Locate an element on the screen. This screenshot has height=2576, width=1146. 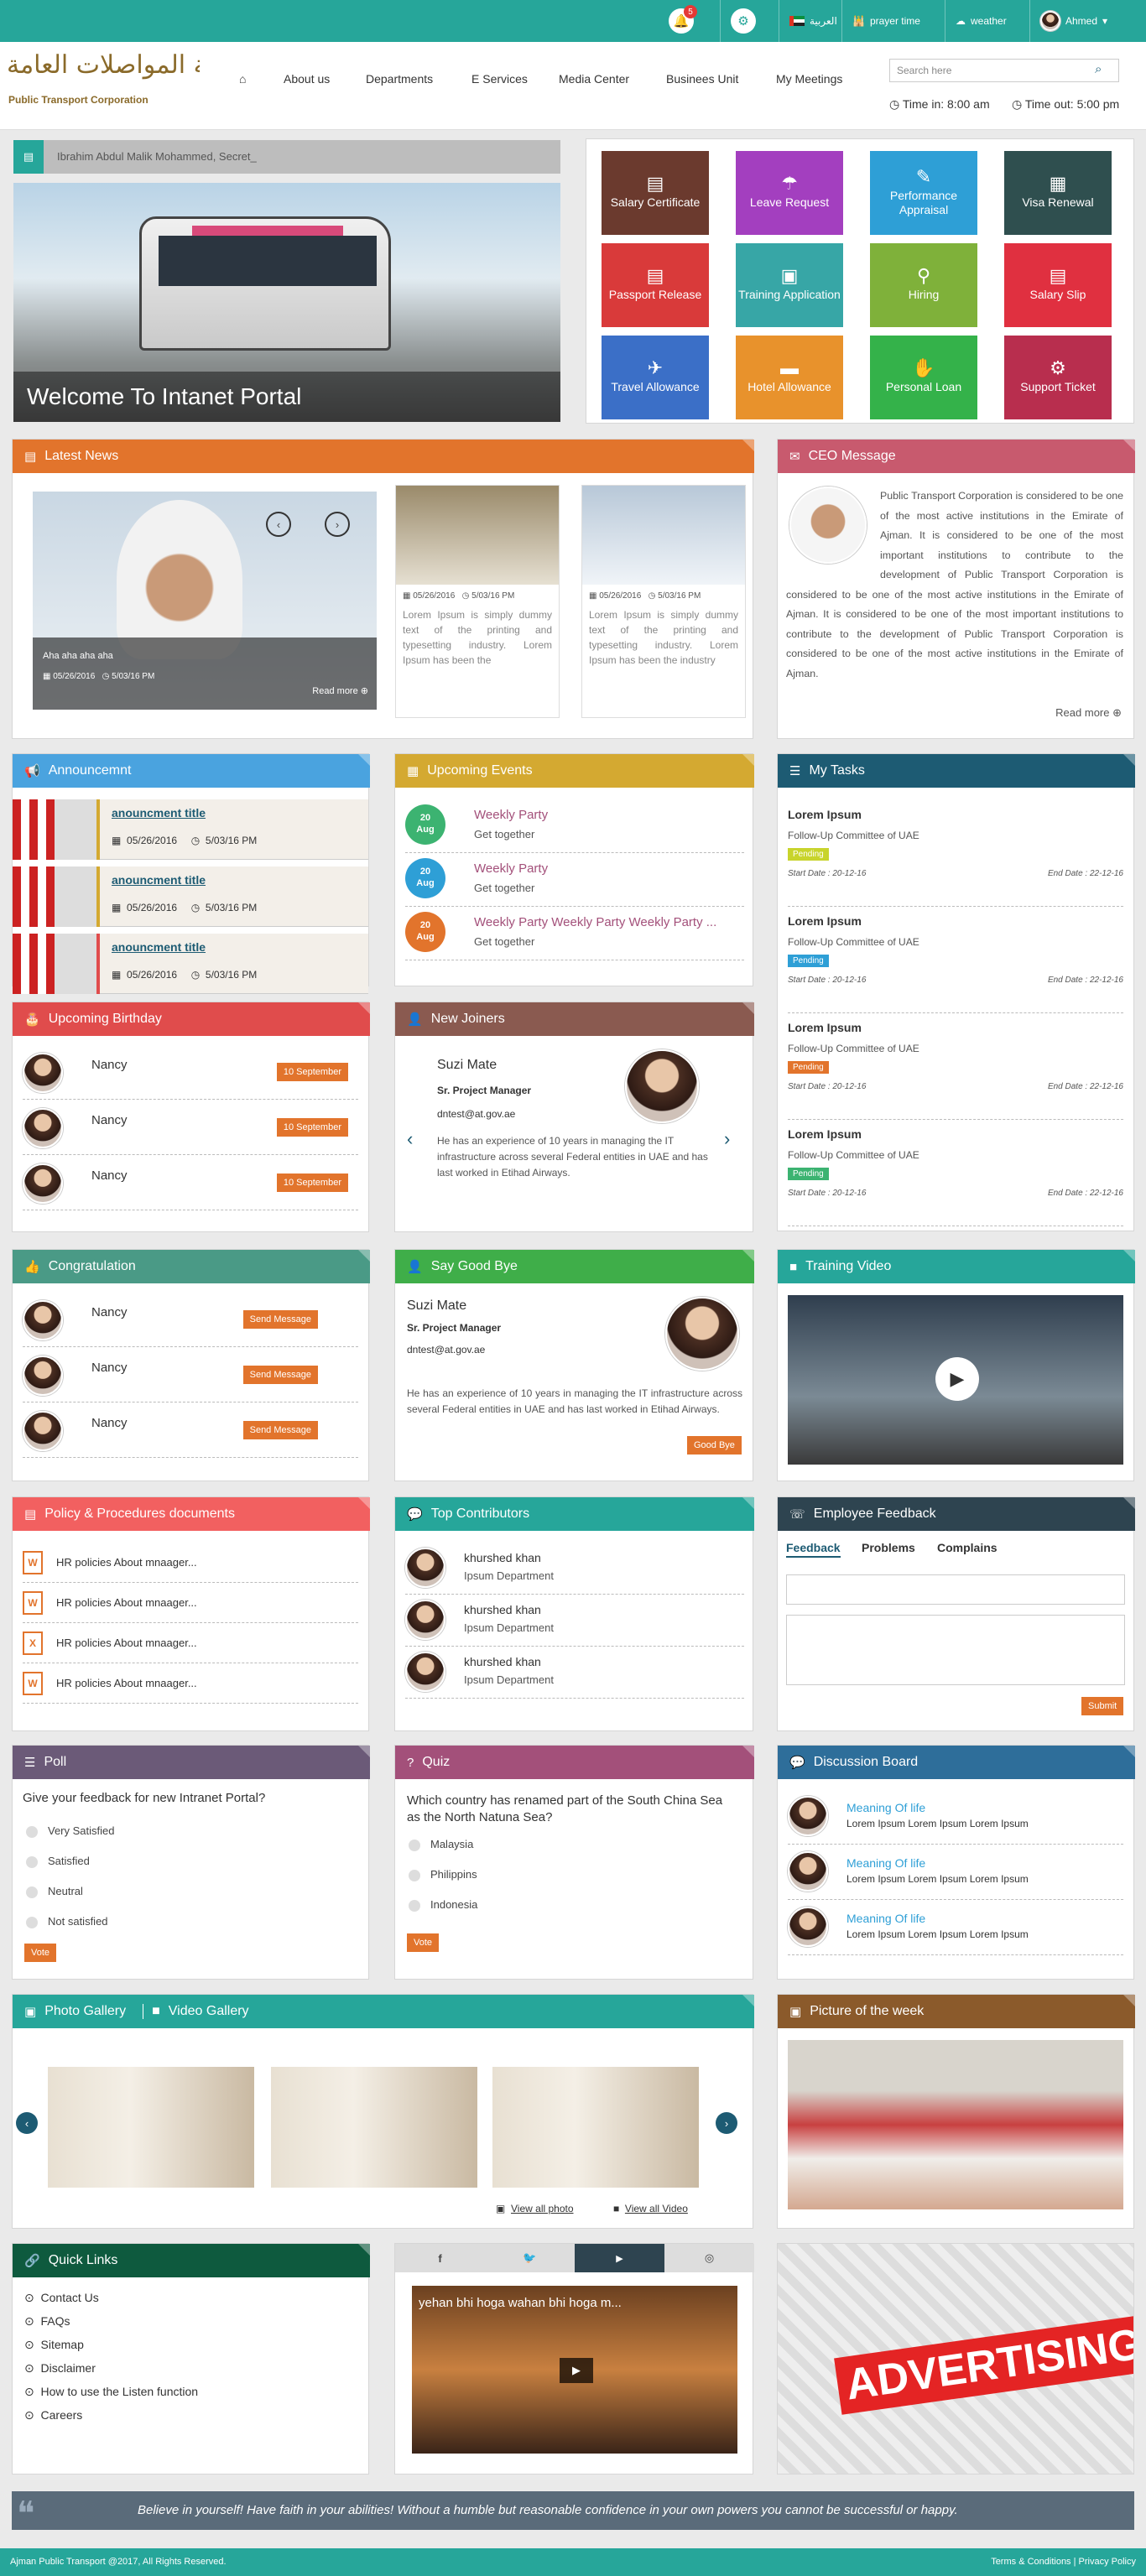
service-tile: ⚲ Hiring is located at coordinates (923, 285).